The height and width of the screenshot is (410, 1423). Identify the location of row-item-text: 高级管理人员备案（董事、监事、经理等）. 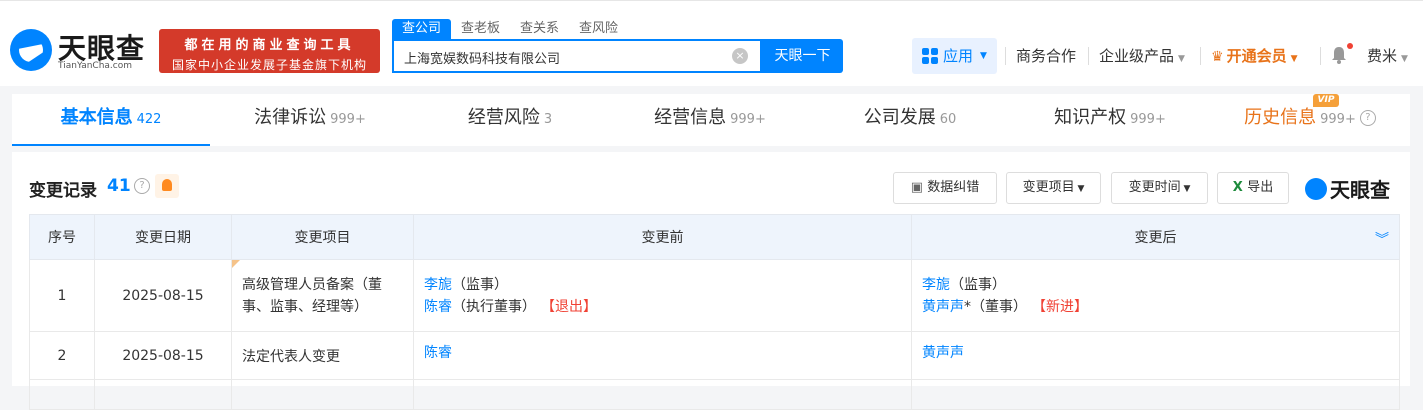
(312, 295).